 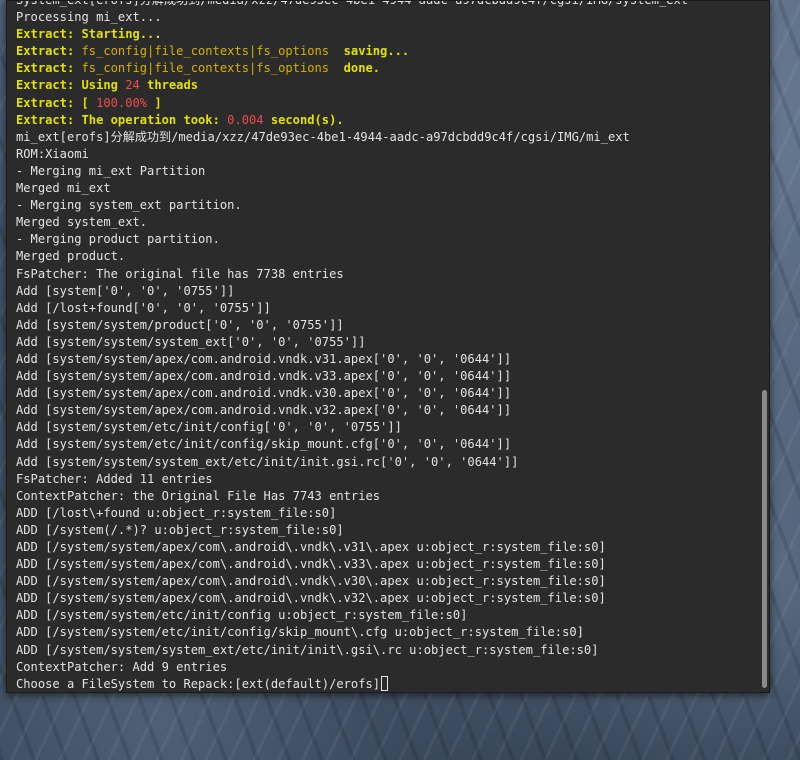 I want to click on terminal-text-segment: 0.004, so click(x=245, y=119).